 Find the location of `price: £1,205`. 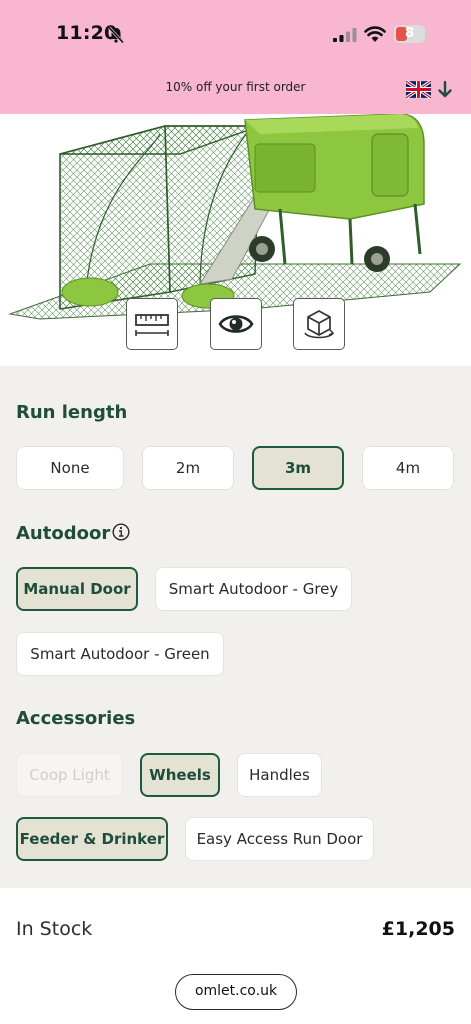

price: £1,205 is located at coordinates (418, 929).